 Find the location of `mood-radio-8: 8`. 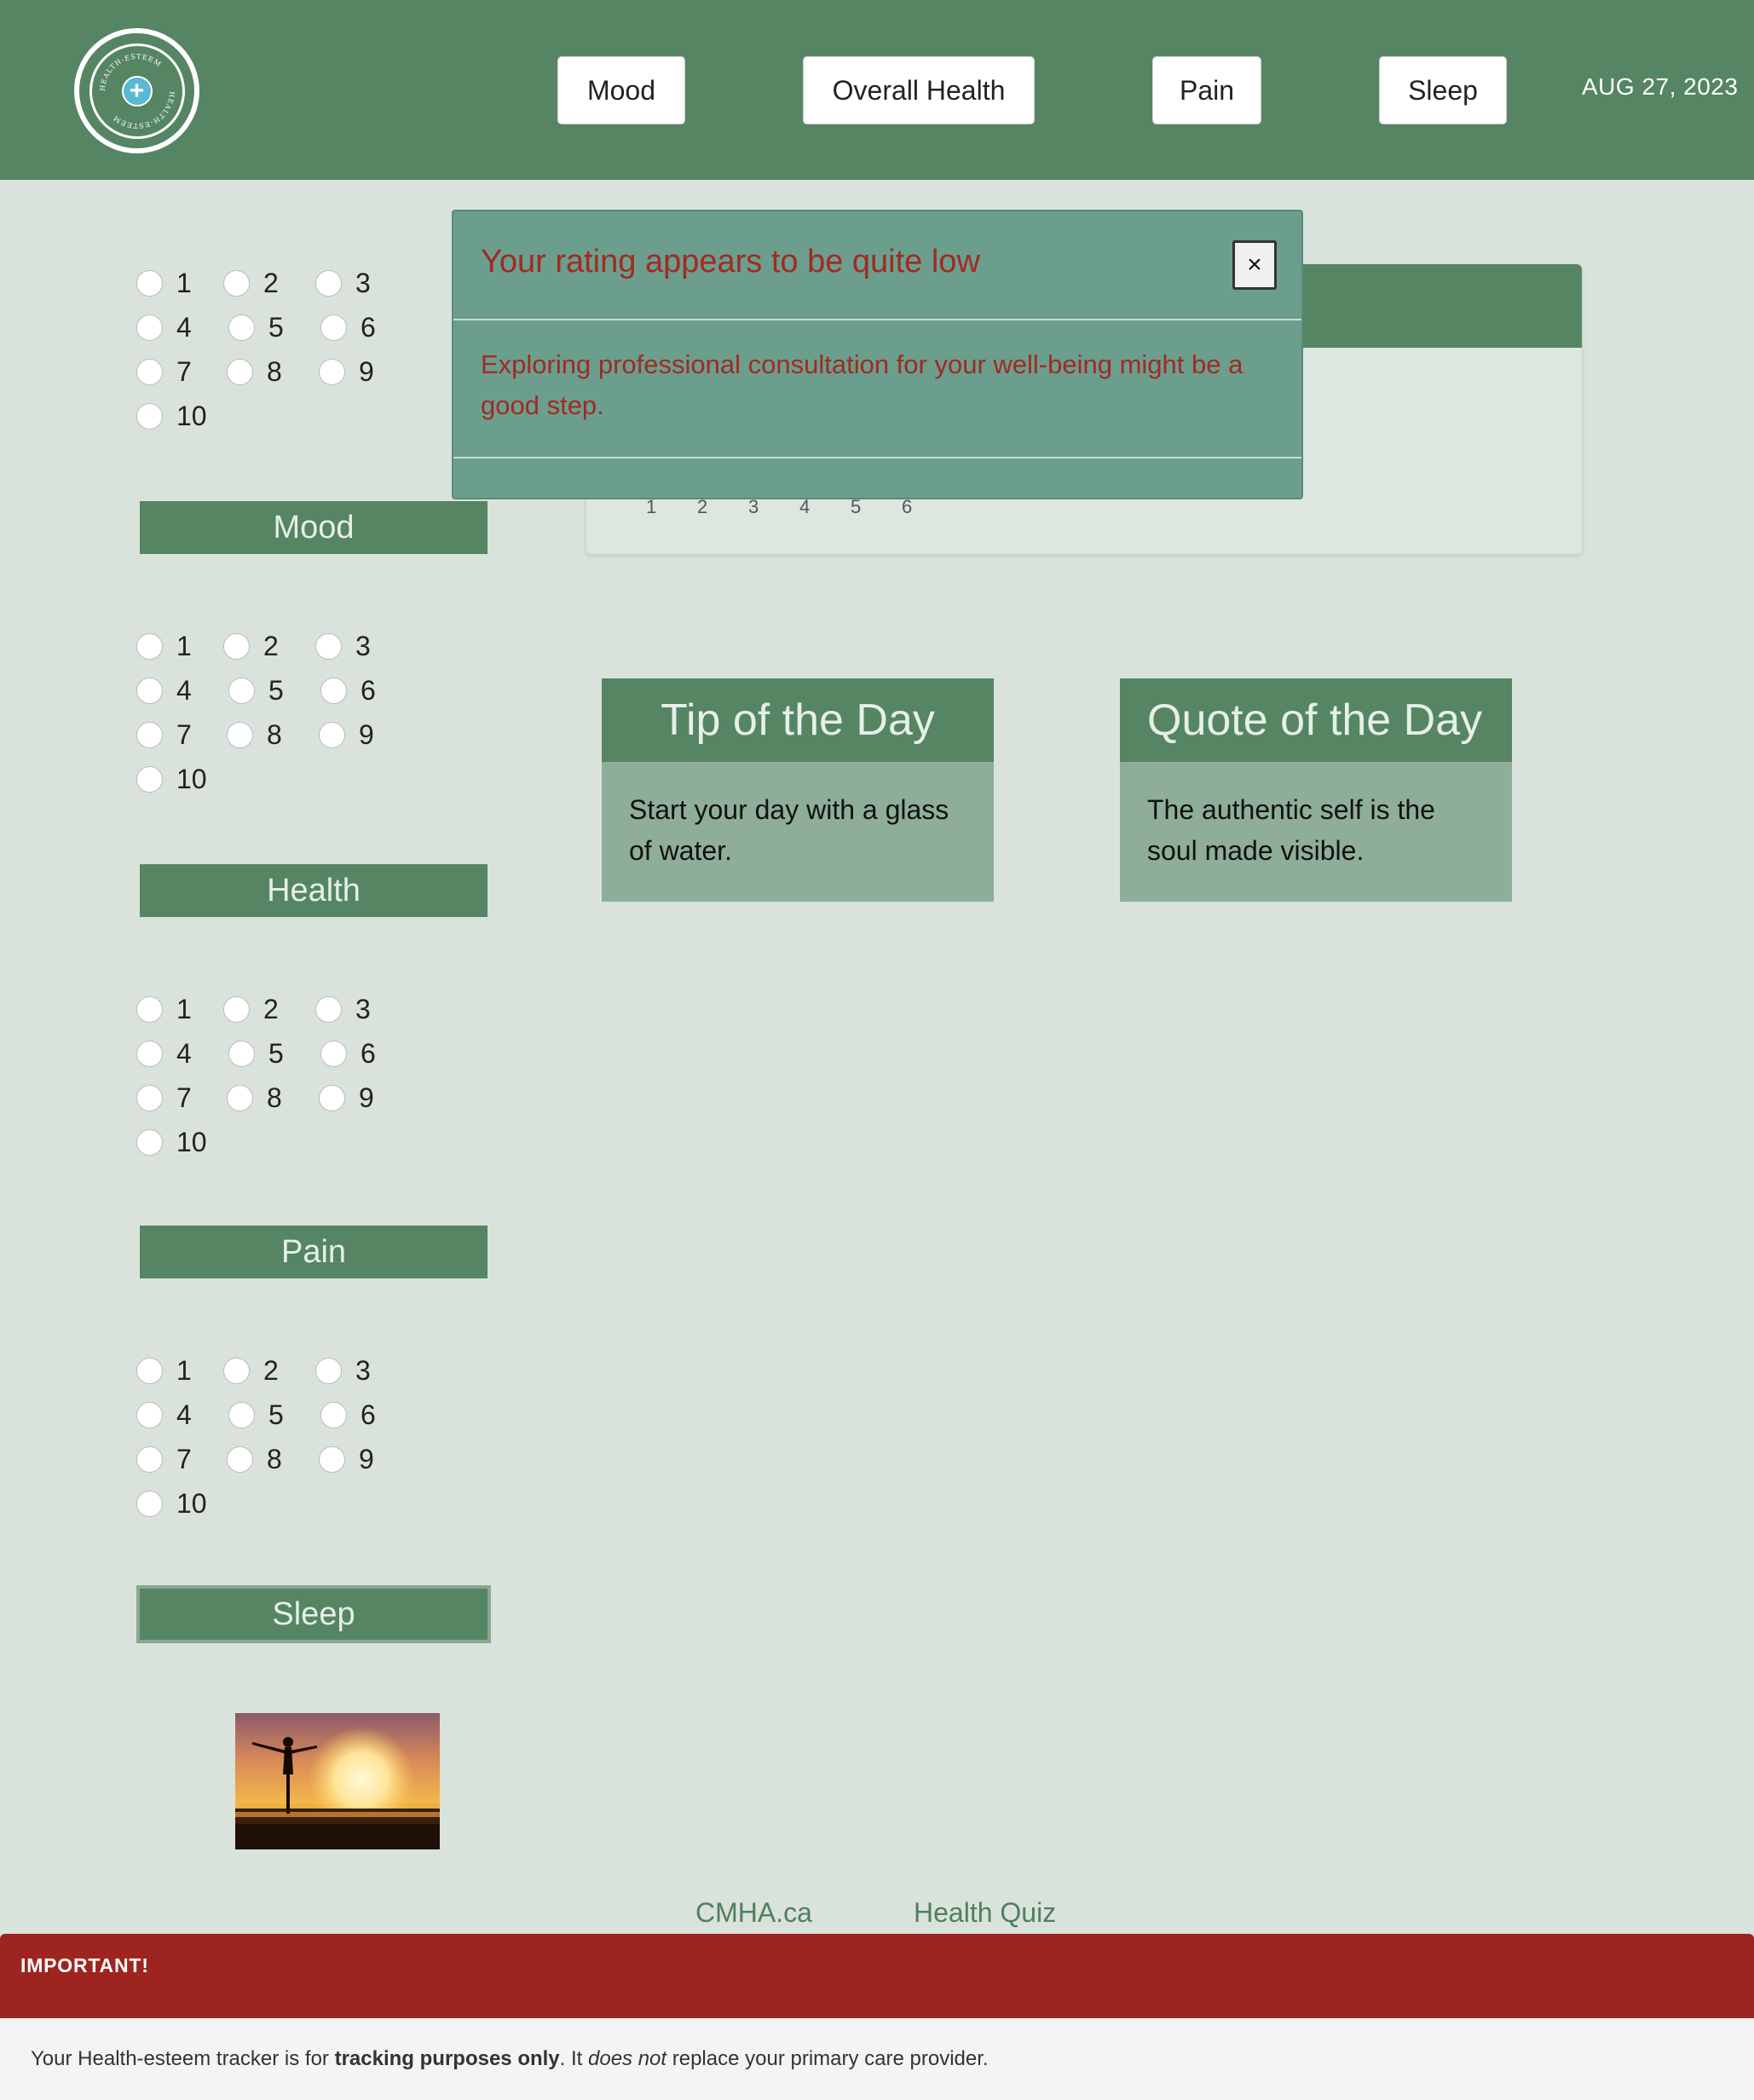

mood-radio-8: 8 is located at coordinates (254, 371).